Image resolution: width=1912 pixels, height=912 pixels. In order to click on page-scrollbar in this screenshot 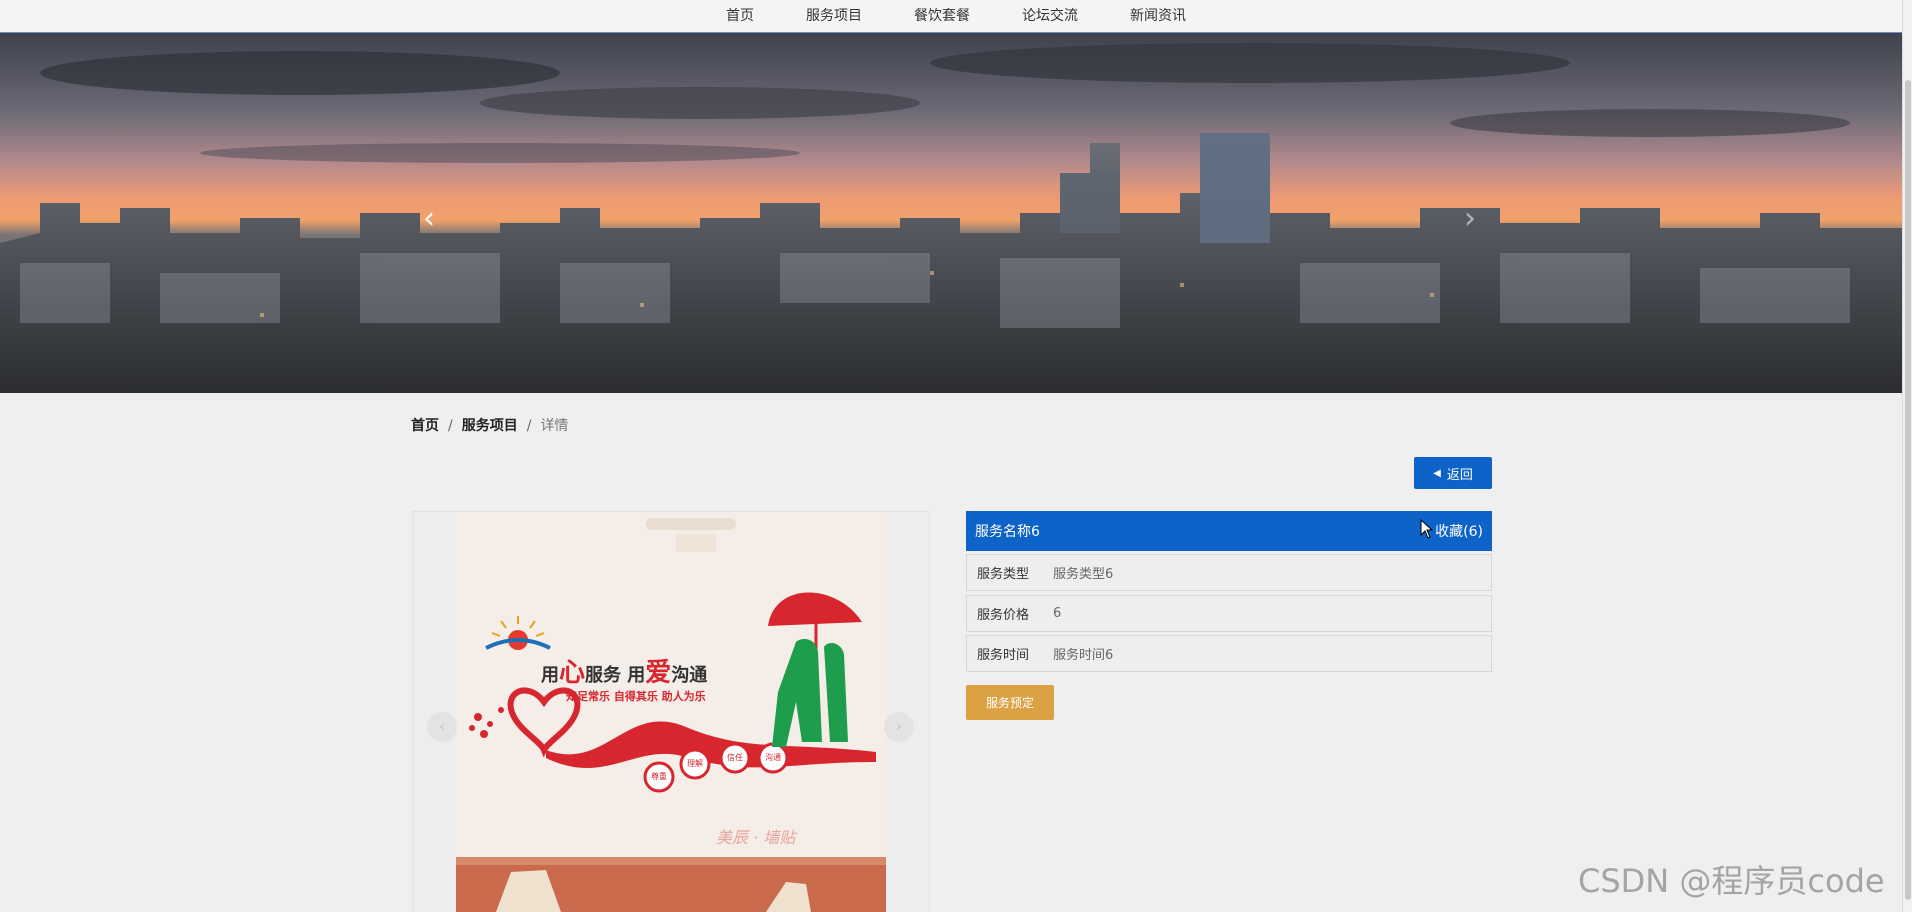, I will do `click(1907, 456)`.